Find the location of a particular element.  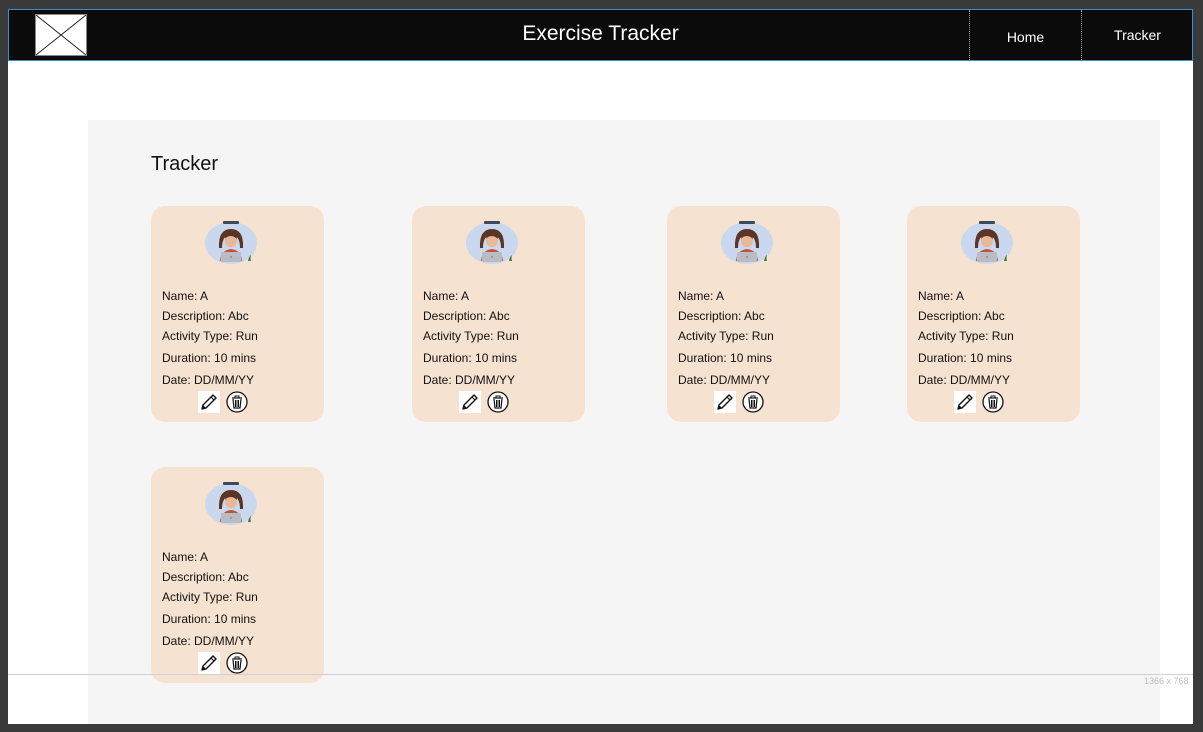

logo-placeholder-icon is located at coordinates (61, 35).